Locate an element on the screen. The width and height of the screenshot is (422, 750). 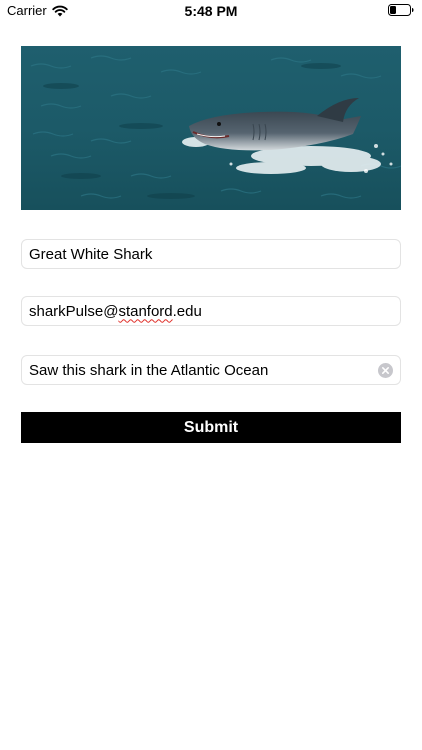
status-time: 5:48 PM is located at coordinates (211, 11).